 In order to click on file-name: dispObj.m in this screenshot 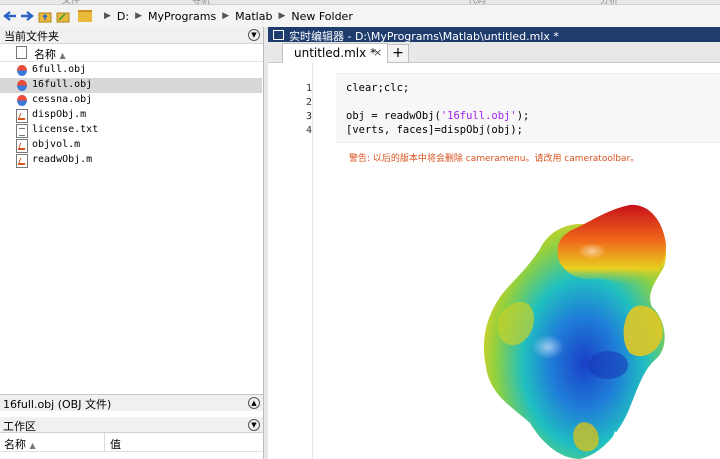, I will do `click(59, 114)`.